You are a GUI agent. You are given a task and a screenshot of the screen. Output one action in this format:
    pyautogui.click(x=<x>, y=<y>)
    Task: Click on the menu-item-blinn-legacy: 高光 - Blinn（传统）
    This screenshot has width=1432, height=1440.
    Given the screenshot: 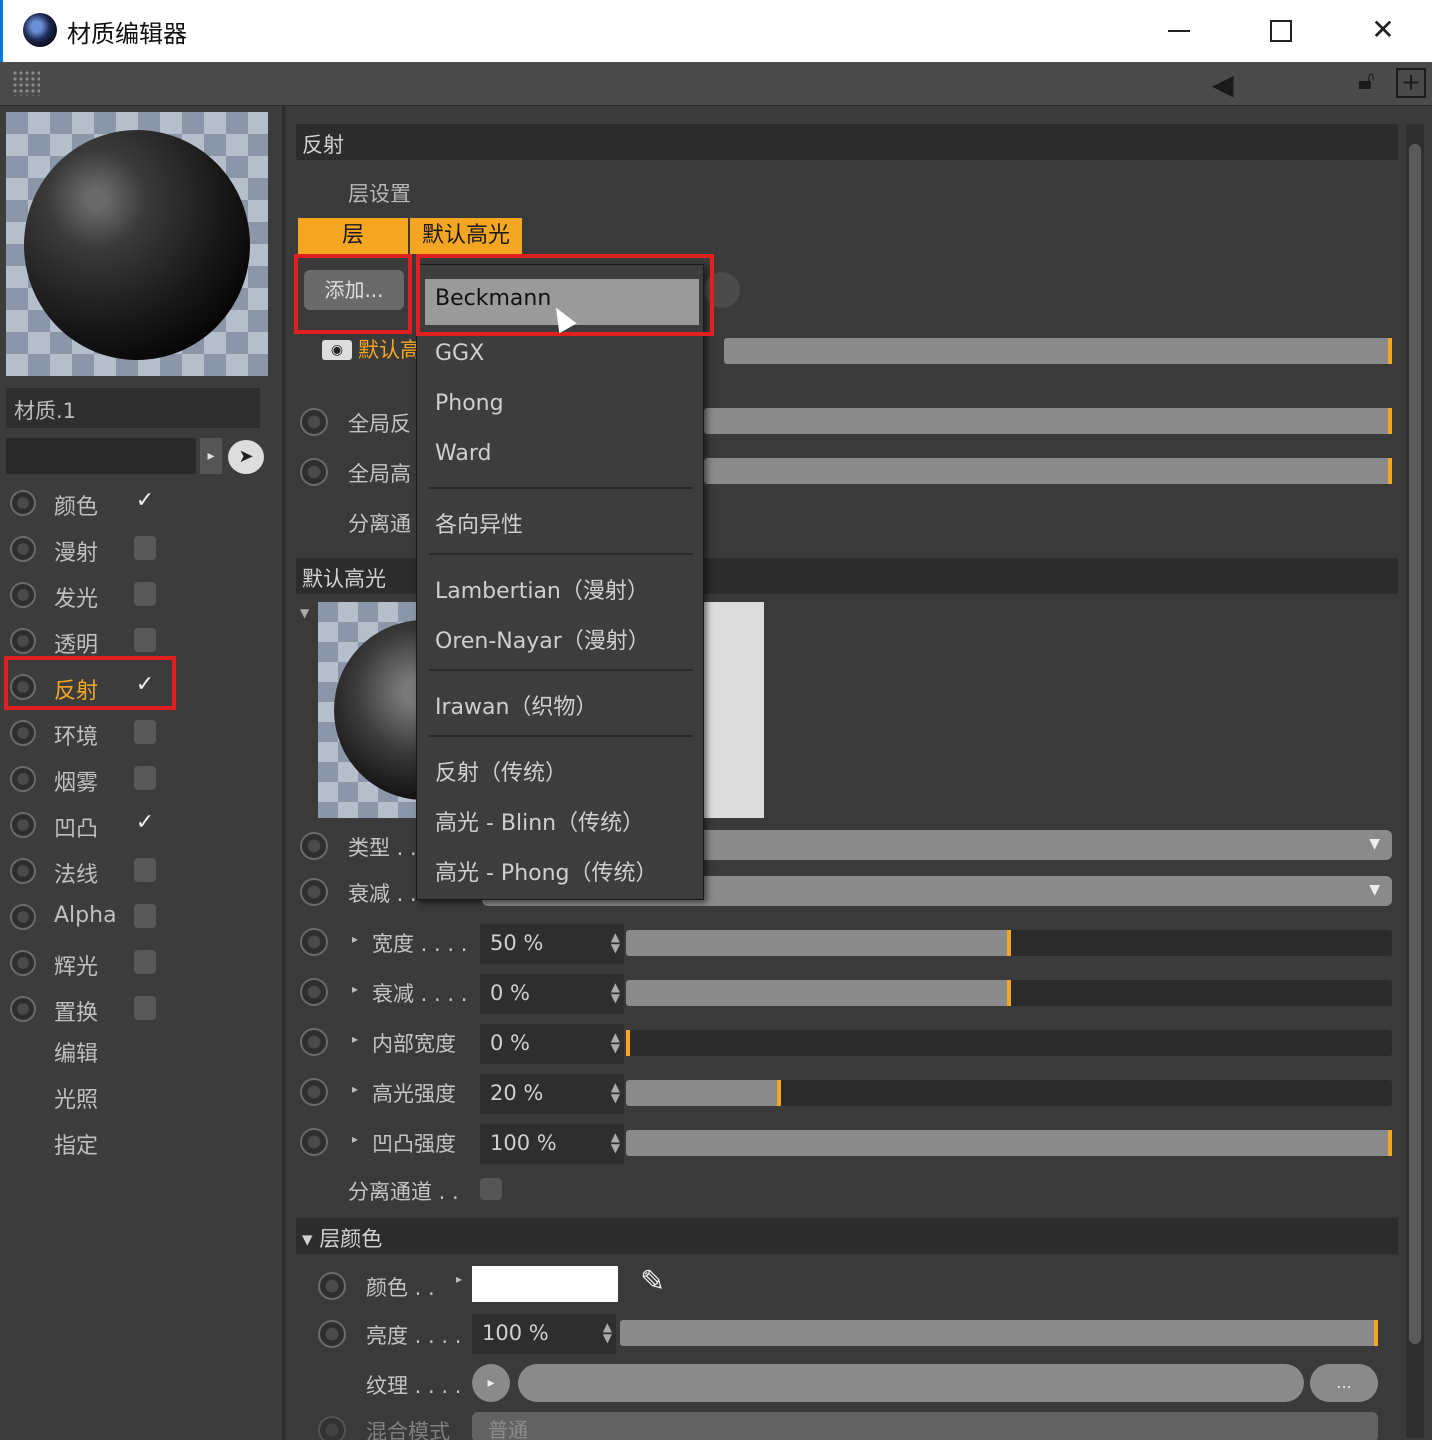 What is the action you would take?
    pyautogui.click(x=539, y=821)
    